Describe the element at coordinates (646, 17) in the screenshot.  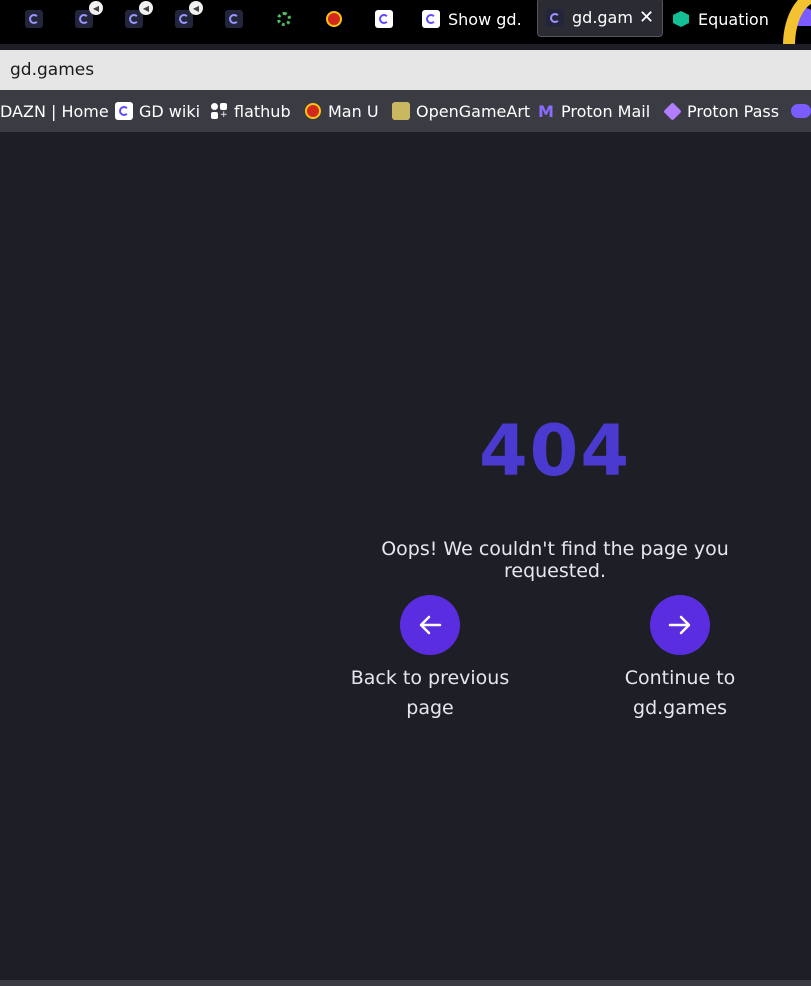
I see `close-icon: ✕` at that location.